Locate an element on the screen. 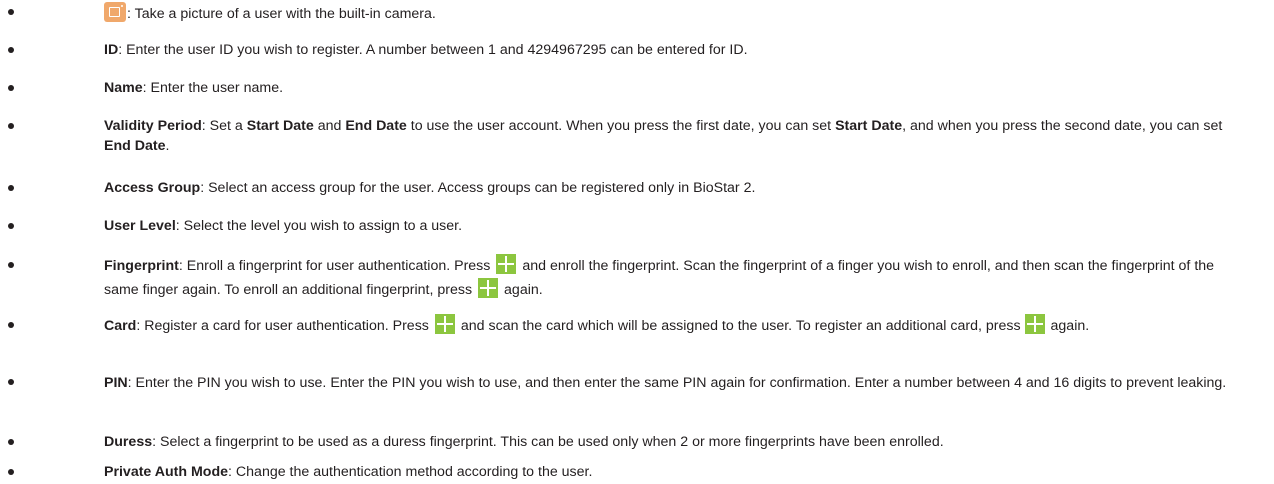 The width and height of the screenshot is (1274, 484). list-item-name: Name: Enter the user name. is located at coordinates (627, 88).